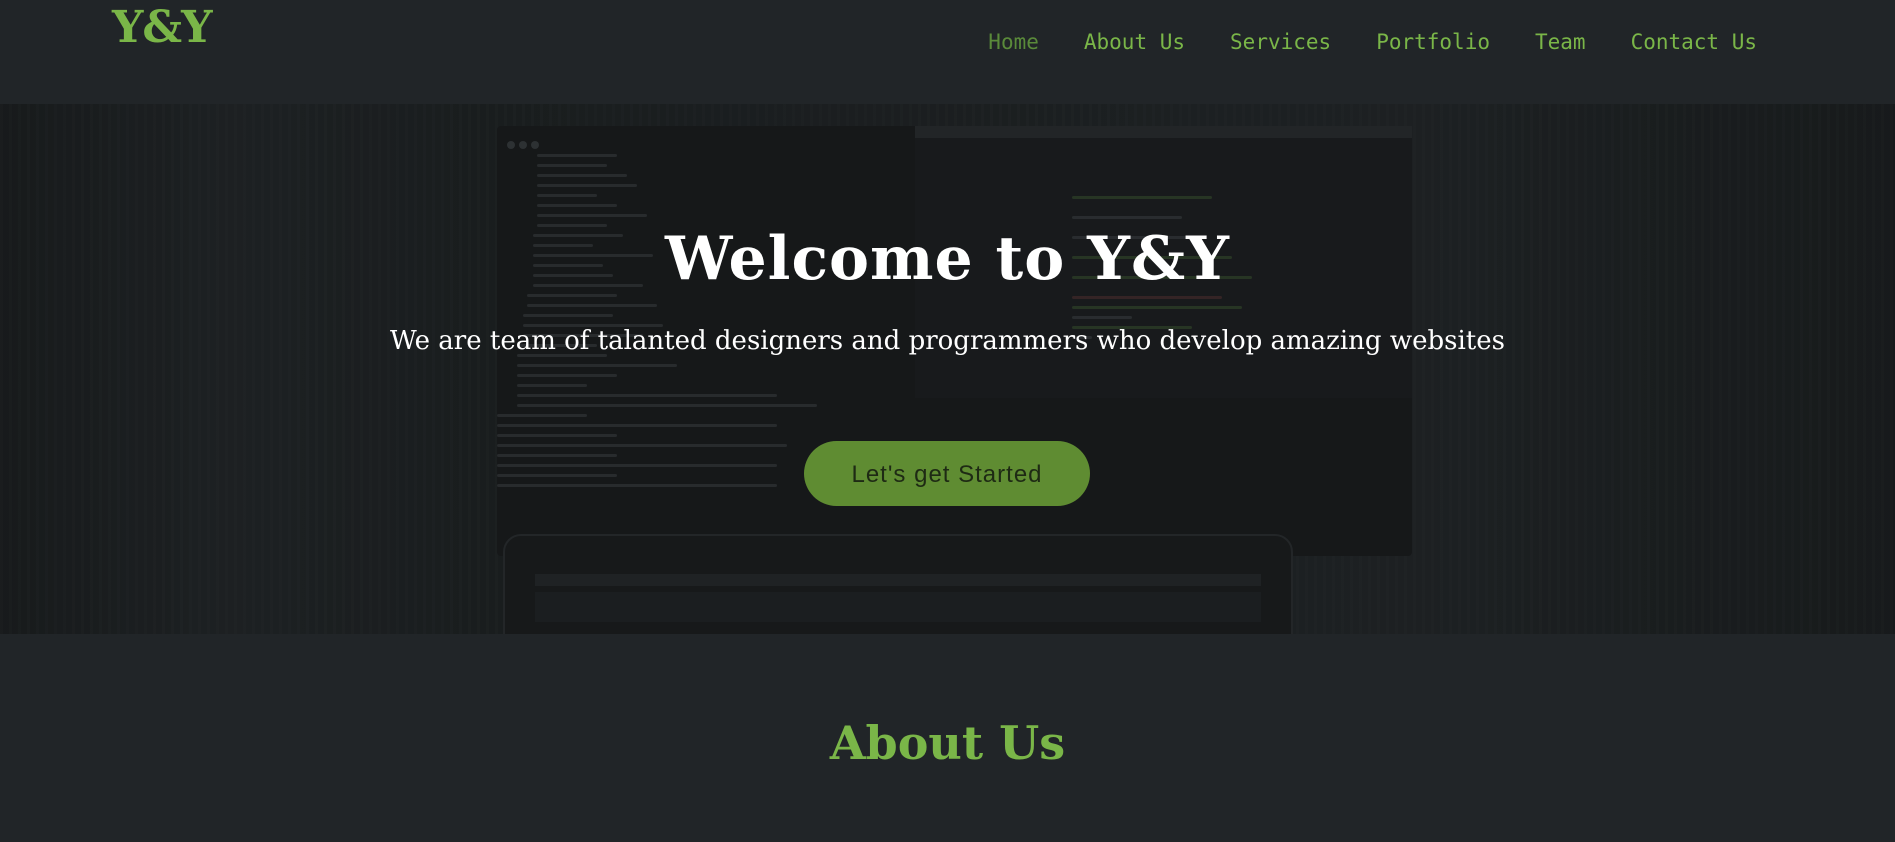  I want to click on nav-item-contact-us: Contact Us, so click(1694, 42).